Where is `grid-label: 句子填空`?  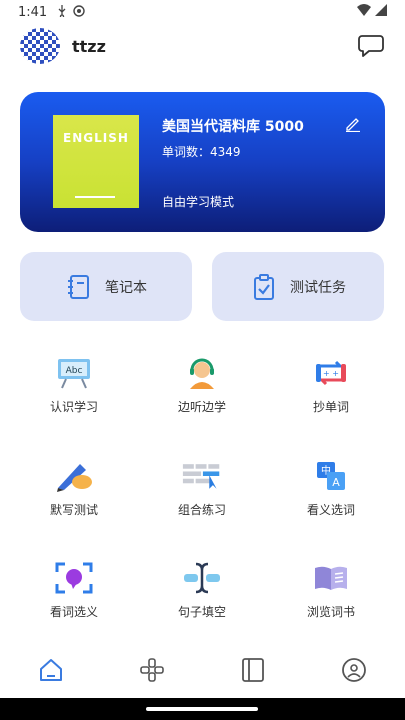 grid-label: 句子填空 is located at coordinates (201, 612).